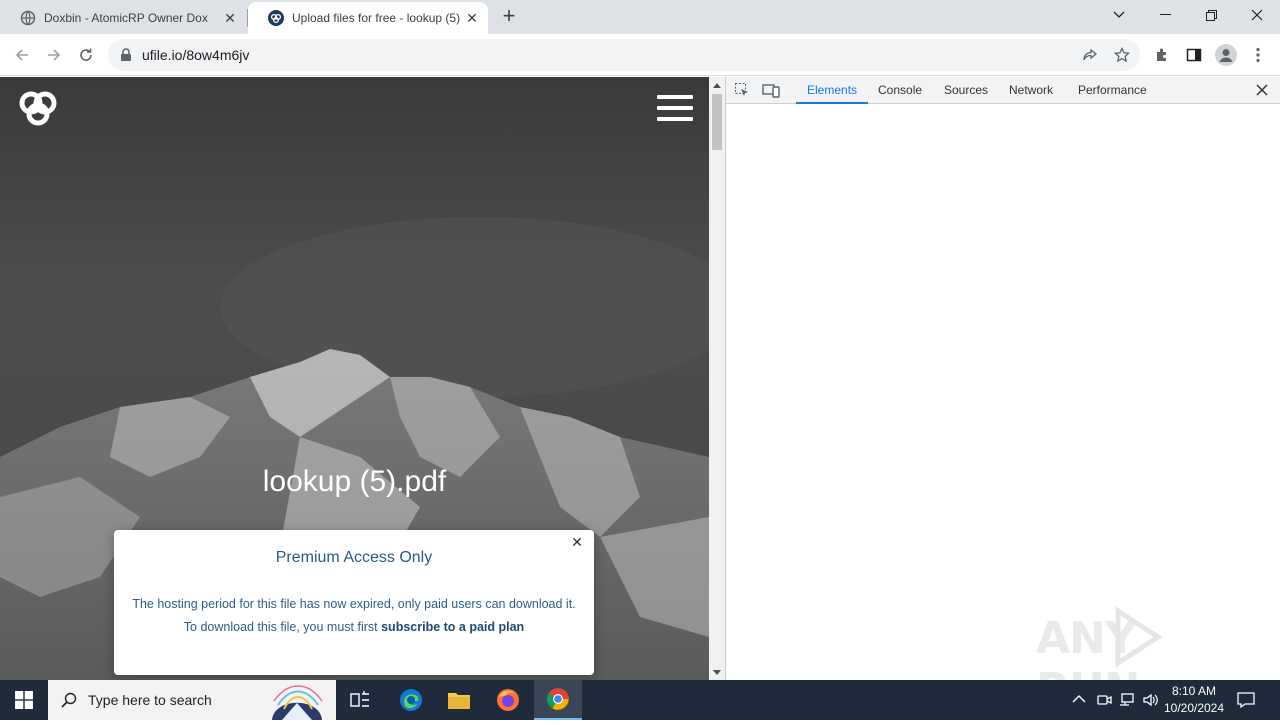 The height and width of the screenshot is (725, 1280). What do you see at coordinates (354, 557) in the screenshot?
I see `modal-title: Premium Access Only` at bounding box center [354, 557].